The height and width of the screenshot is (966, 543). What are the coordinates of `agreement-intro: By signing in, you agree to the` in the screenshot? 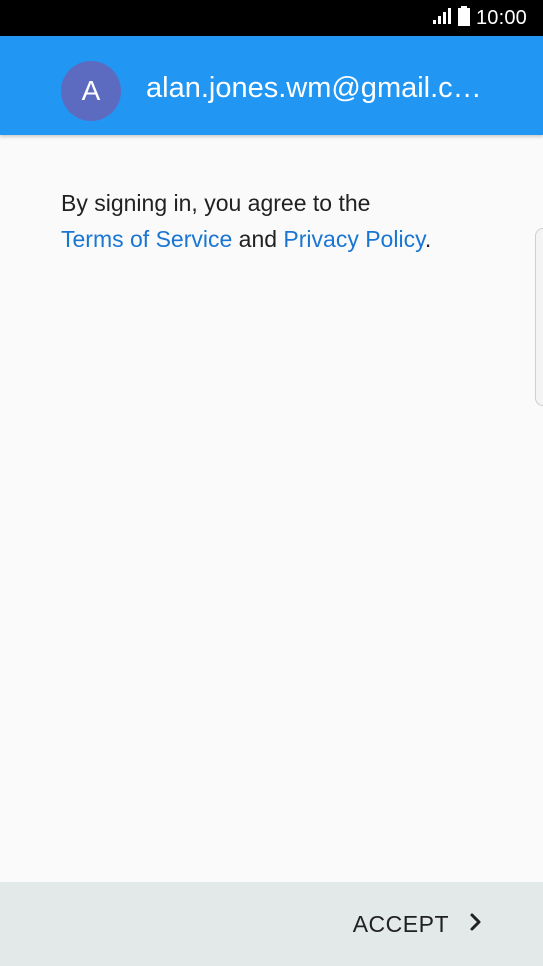 It's located at (216, 203).